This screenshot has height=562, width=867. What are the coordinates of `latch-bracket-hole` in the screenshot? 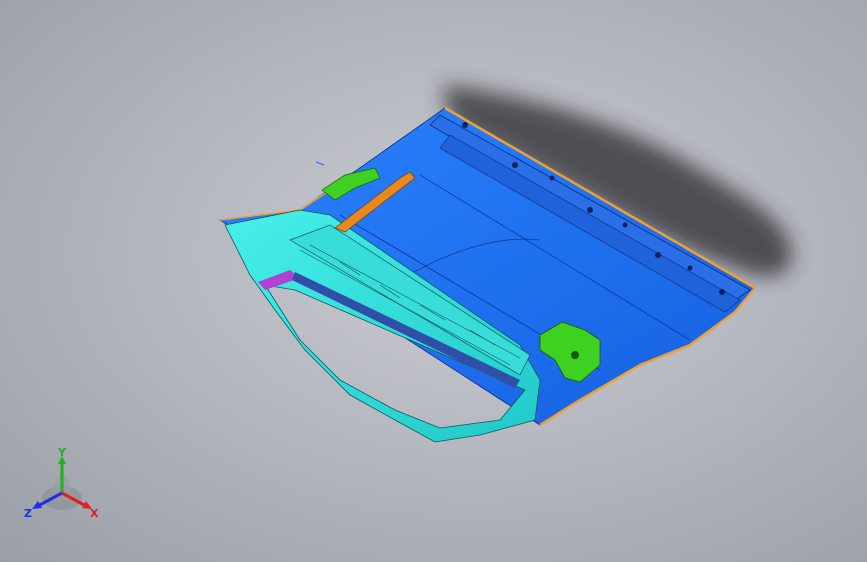 It's located at (575, 355).